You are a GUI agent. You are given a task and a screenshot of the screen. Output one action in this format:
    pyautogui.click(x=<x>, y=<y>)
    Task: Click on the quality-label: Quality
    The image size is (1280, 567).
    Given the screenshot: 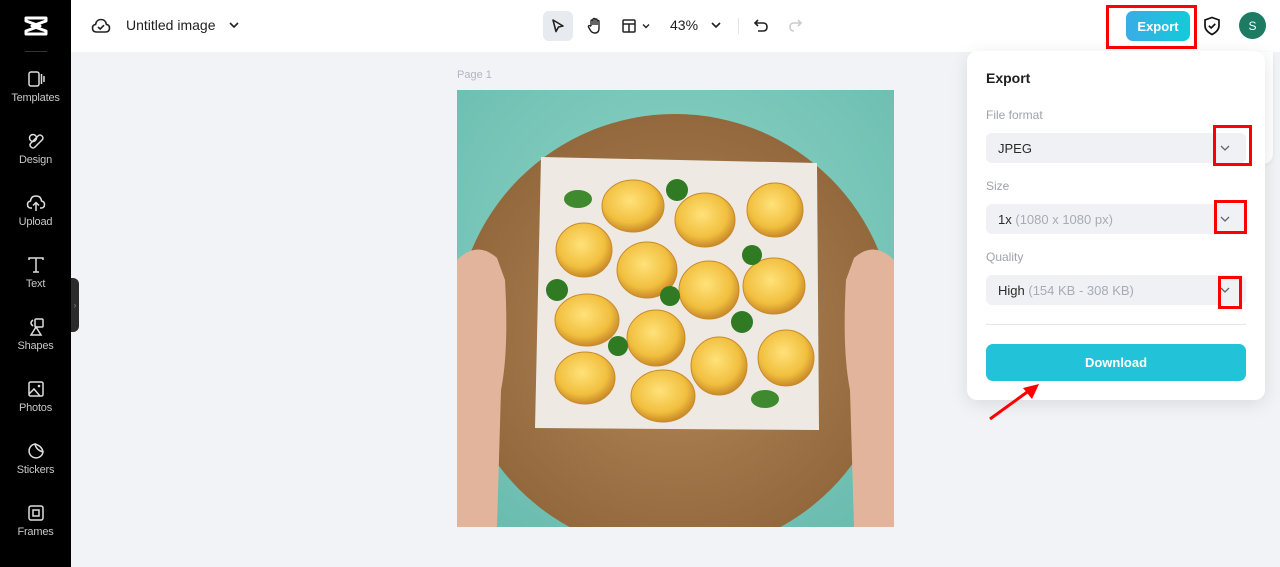 What is the action you would take?
    pyautogui.click(x=1005, y=257)
    